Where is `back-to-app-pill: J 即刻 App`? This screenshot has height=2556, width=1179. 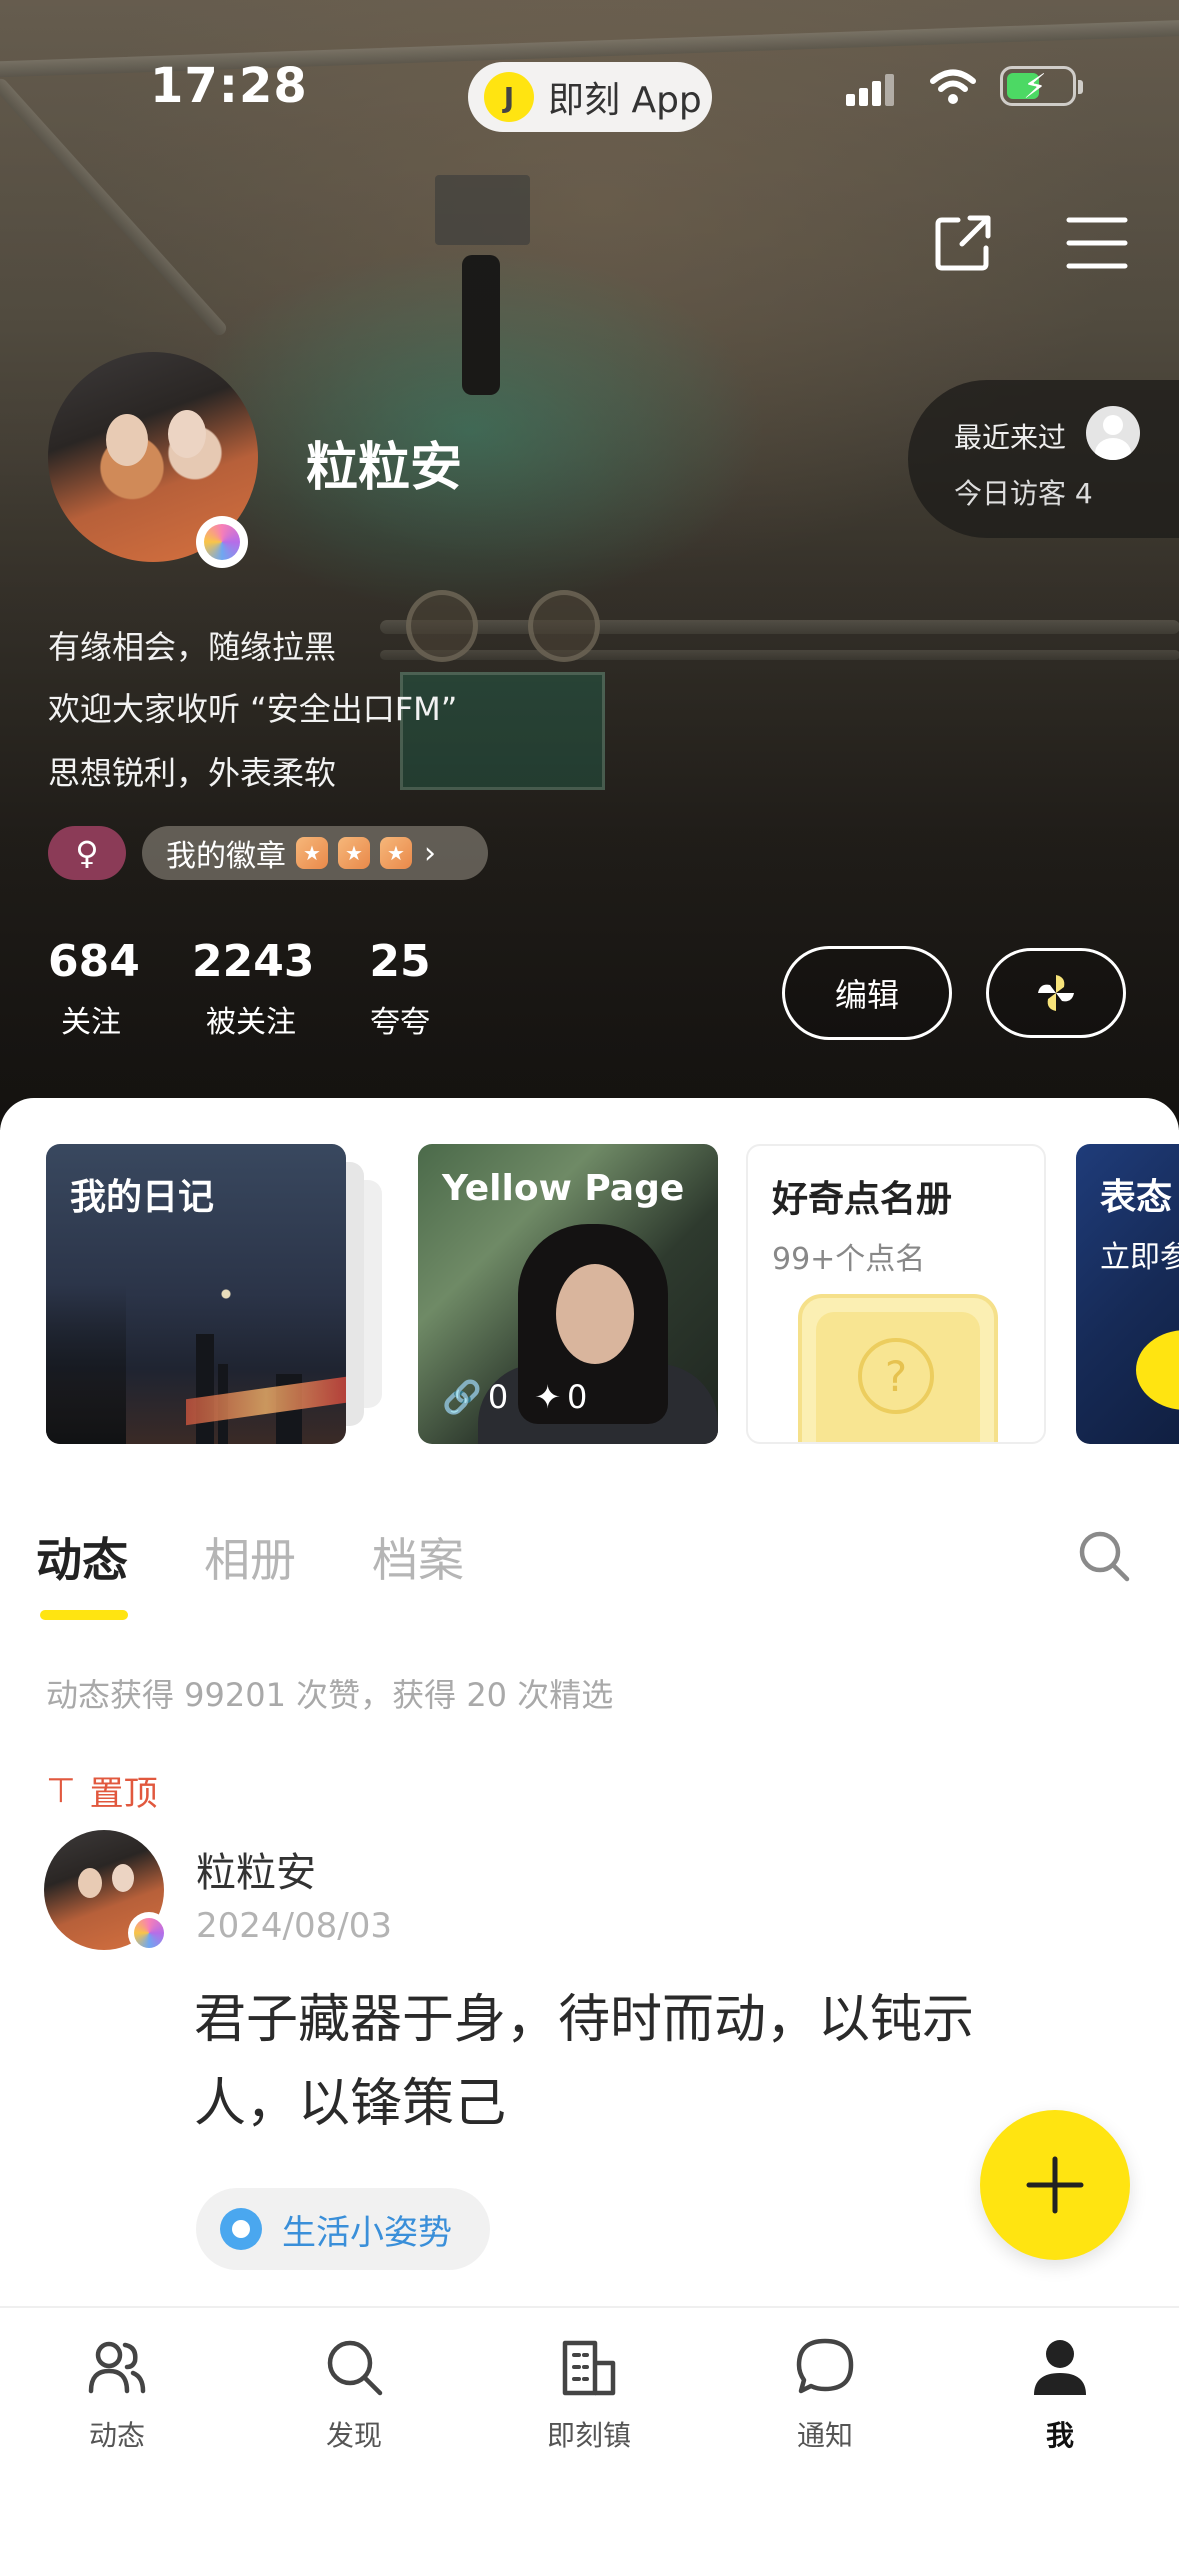 back-to-app-pill: J 即刻 App is located at coordinates (590, 97).